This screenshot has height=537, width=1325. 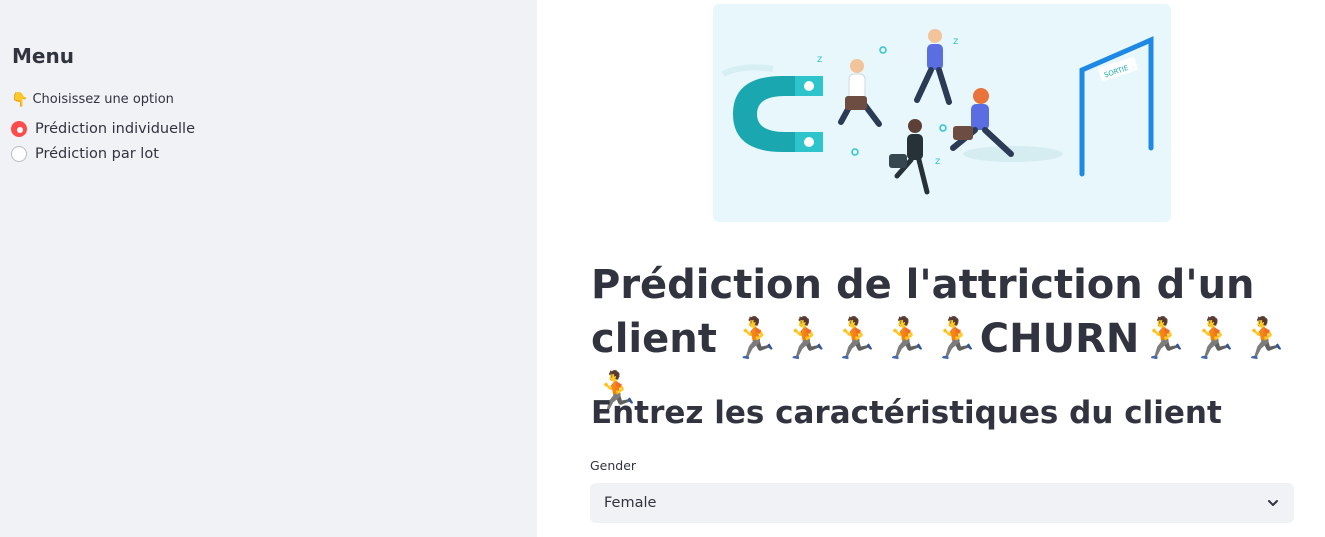 What do you see at coordinates (630, 503) in the screenshot?
I see `gender-selected-value: Female` at bounding box center [630, 503].